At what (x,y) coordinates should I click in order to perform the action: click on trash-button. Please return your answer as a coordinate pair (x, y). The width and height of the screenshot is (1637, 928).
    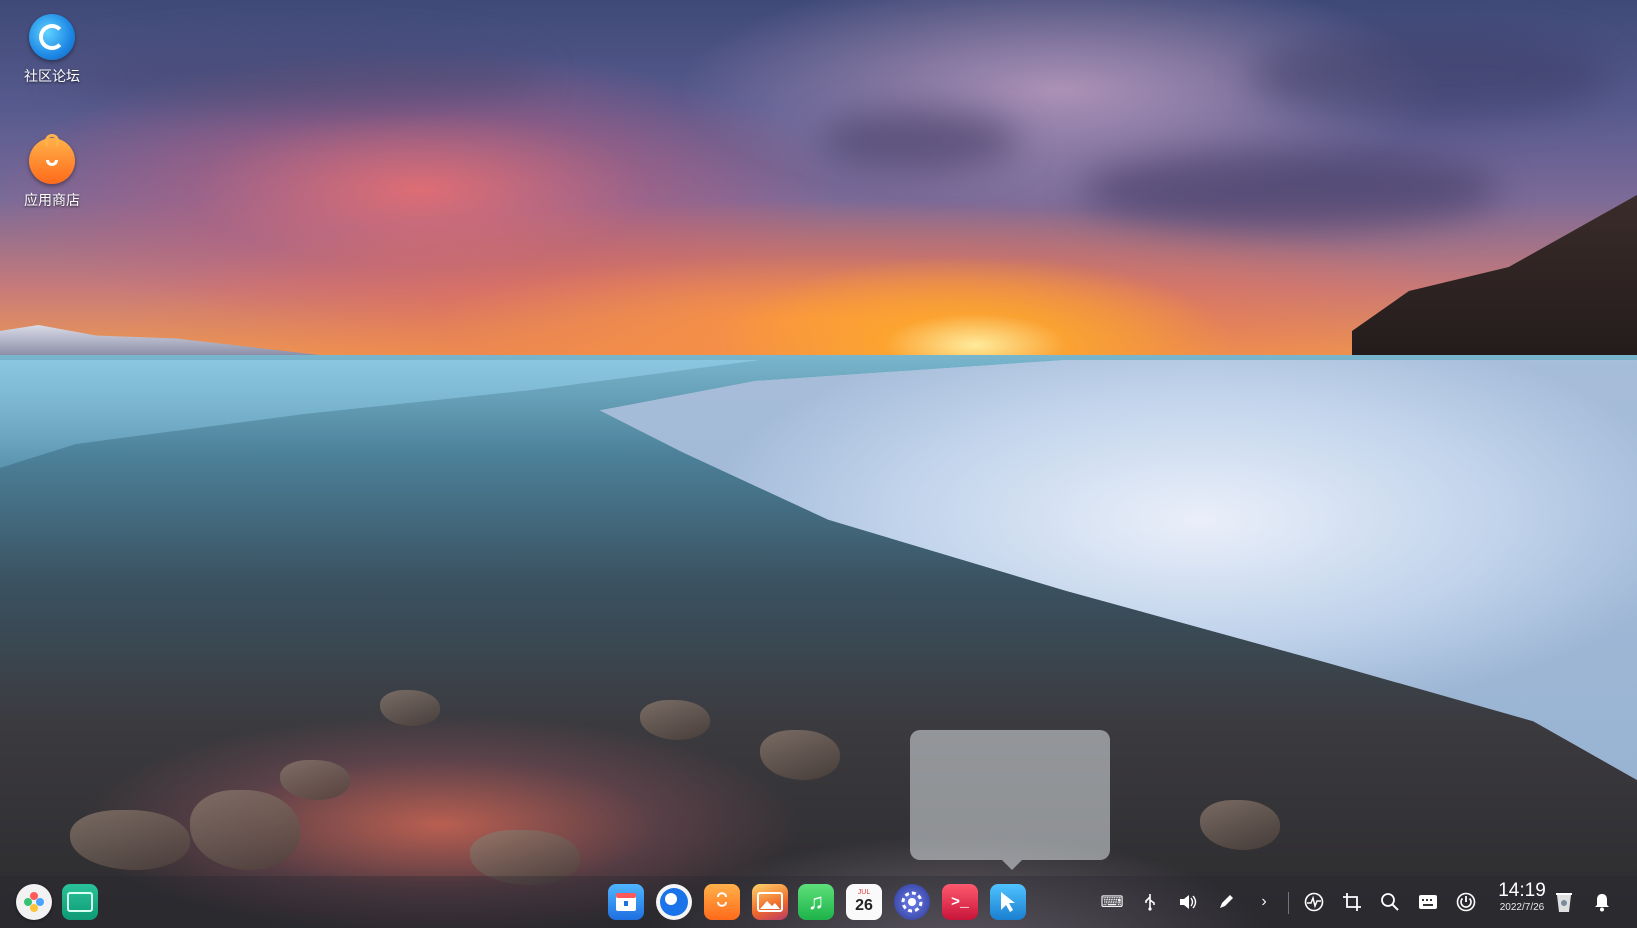
    Looking at the image, I should click on (1564, 902).